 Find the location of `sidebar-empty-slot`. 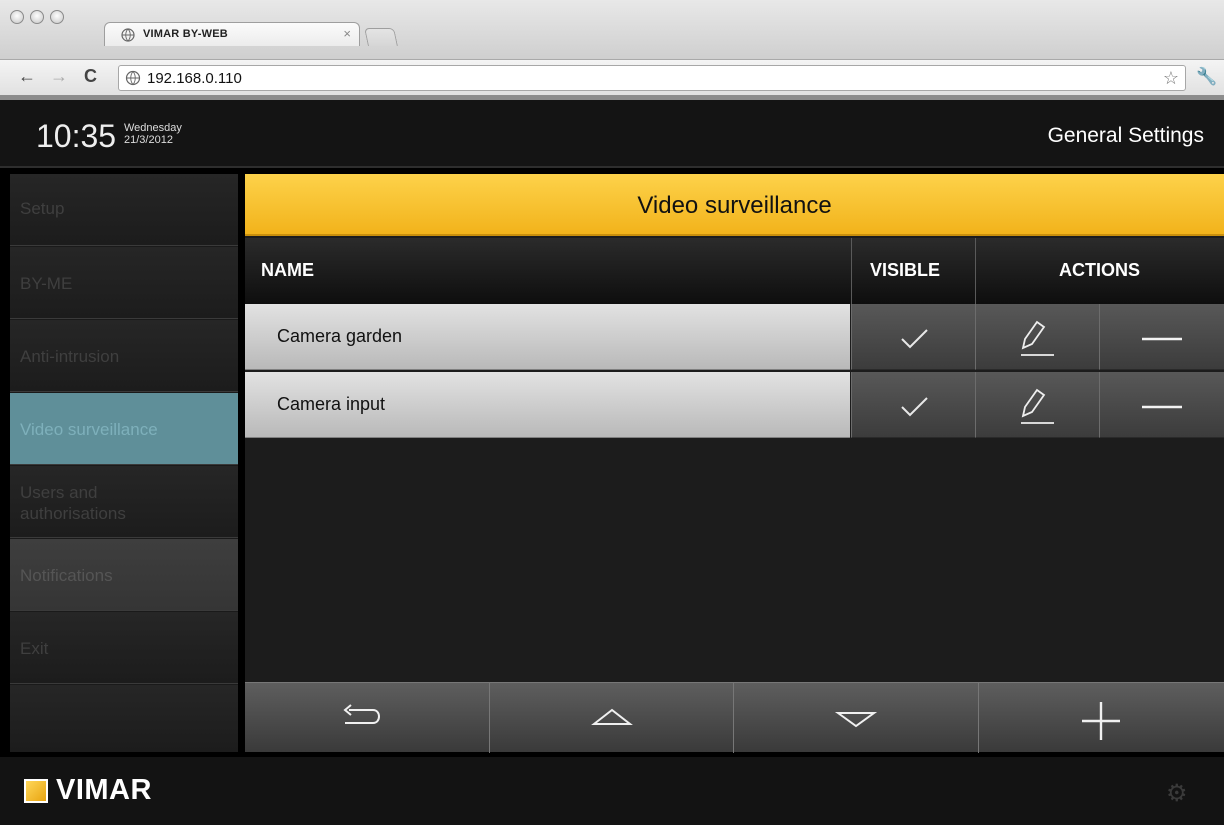

sidebar-empty-slot is located at coordinates (124, 718).